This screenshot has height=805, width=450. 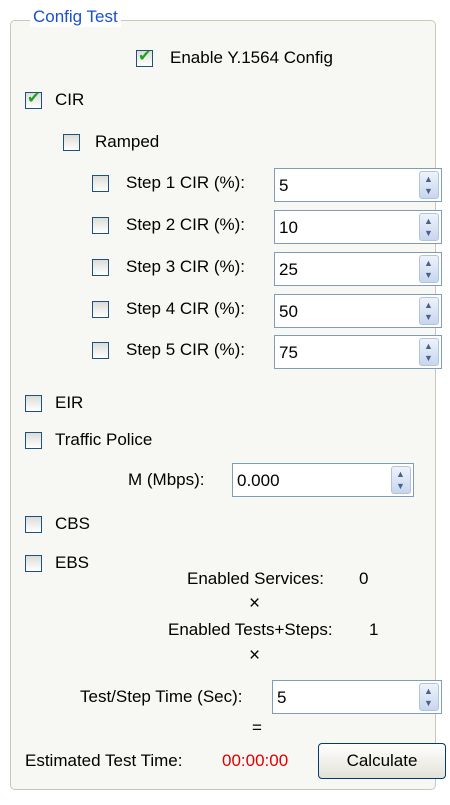 What do you see at coordinates (100, 225) in the screenshot?
I see `step-2-checkbox` at bounding box center [100, 225].